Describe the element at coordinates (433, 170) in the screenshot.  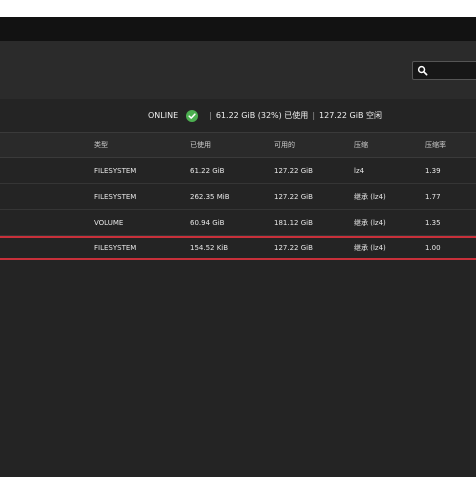
I see `cell-compression-ratio: 1.39` at that location.